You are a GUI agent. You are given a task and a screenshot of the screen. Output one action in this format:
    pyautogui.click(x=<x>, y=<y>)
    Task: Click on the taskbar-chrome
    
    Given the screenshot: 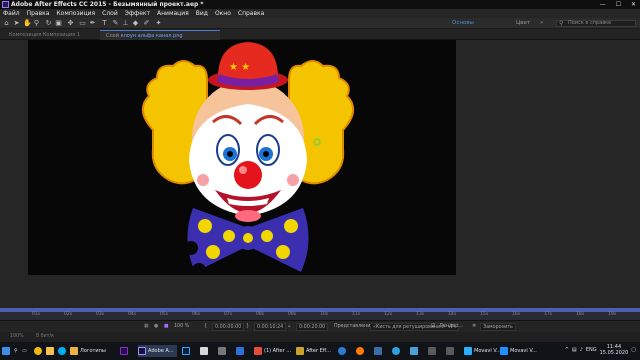 What is the action you would take?
    pyautogui.click(x=38, y=351)
    